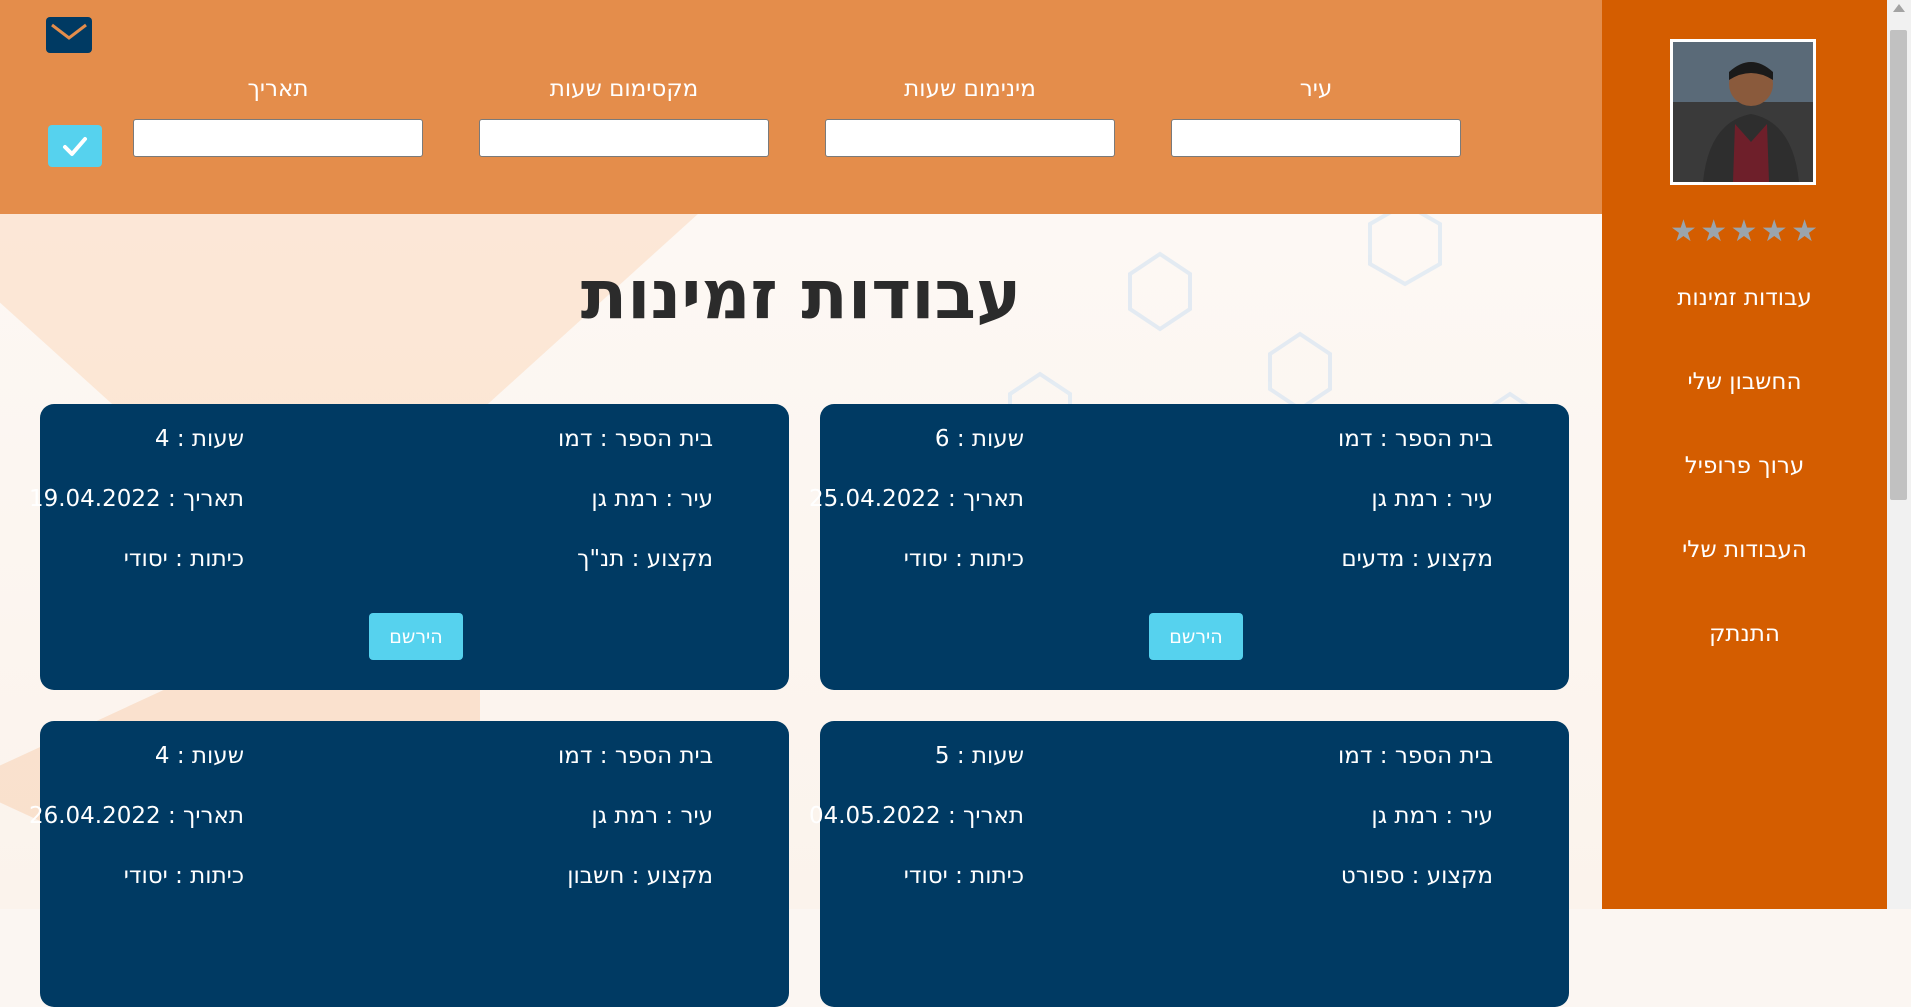 This screenshot has height=1007, width=1911. I want to click on profile-photo, so click(1743, 112).